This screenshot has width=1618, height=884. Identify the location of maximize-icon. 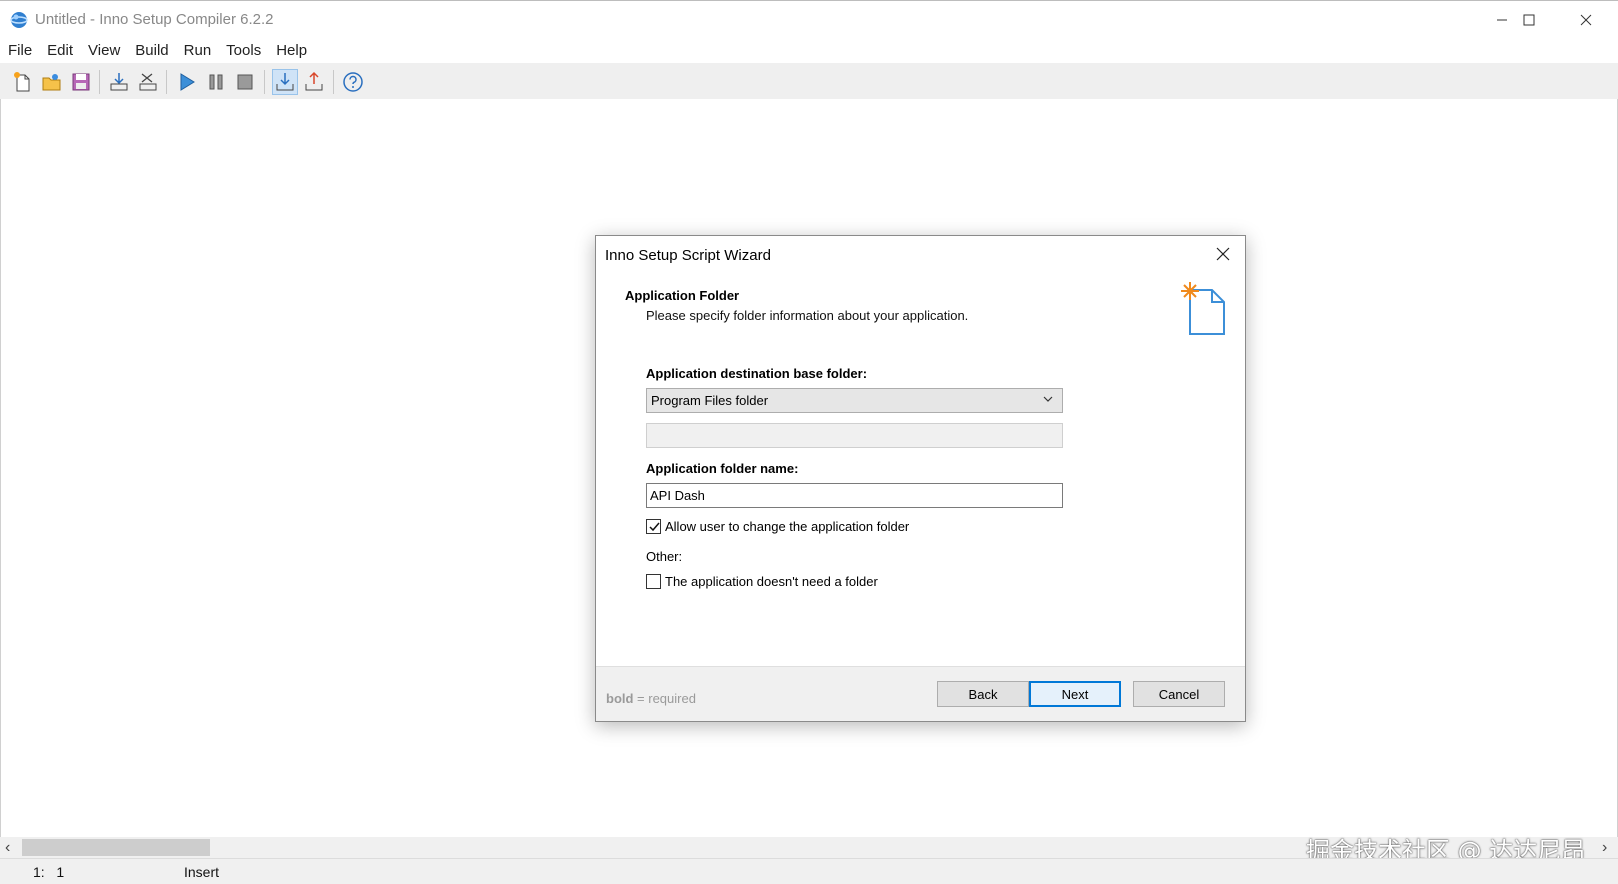
(1529, 20).